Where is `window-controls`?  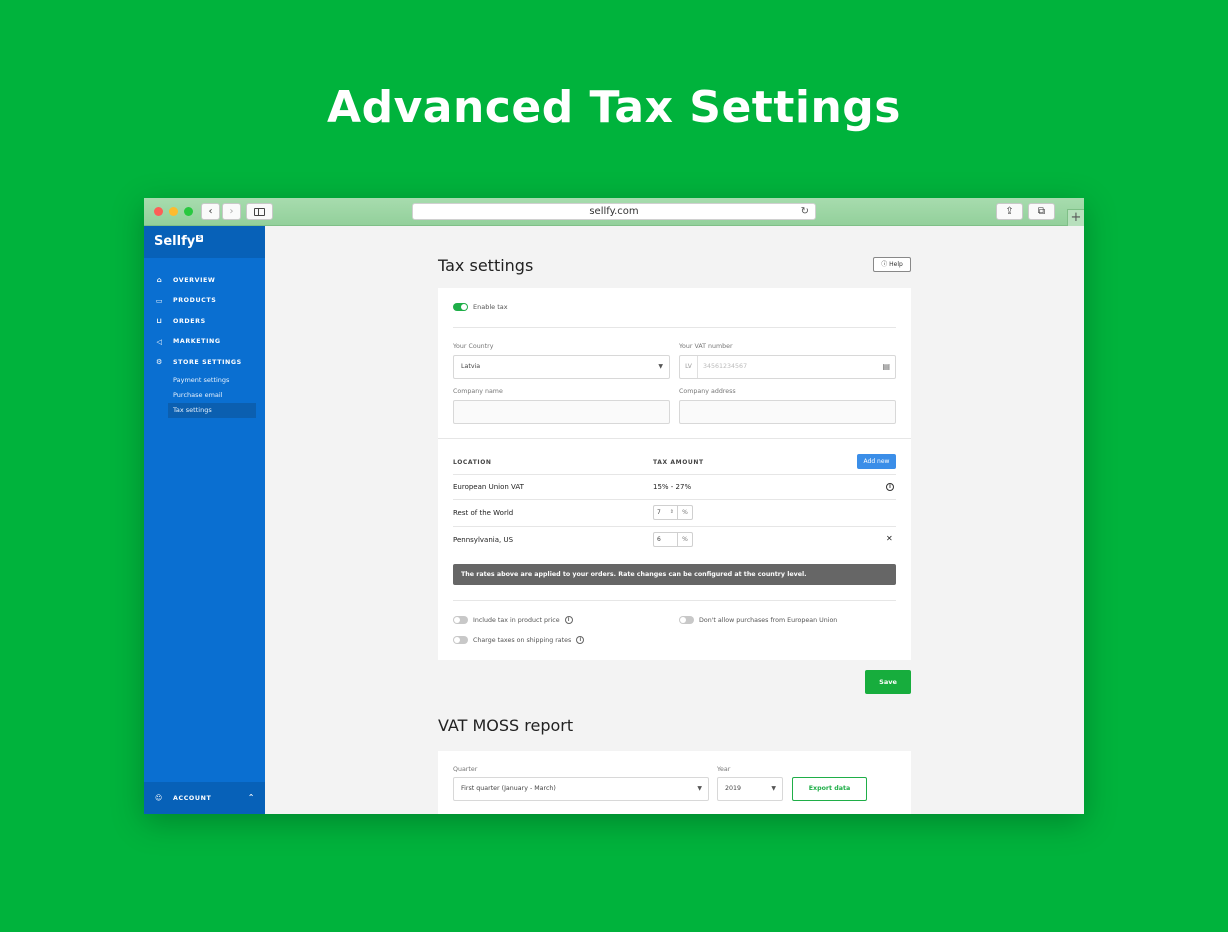
window-controls is located at coordinates (173, 211).